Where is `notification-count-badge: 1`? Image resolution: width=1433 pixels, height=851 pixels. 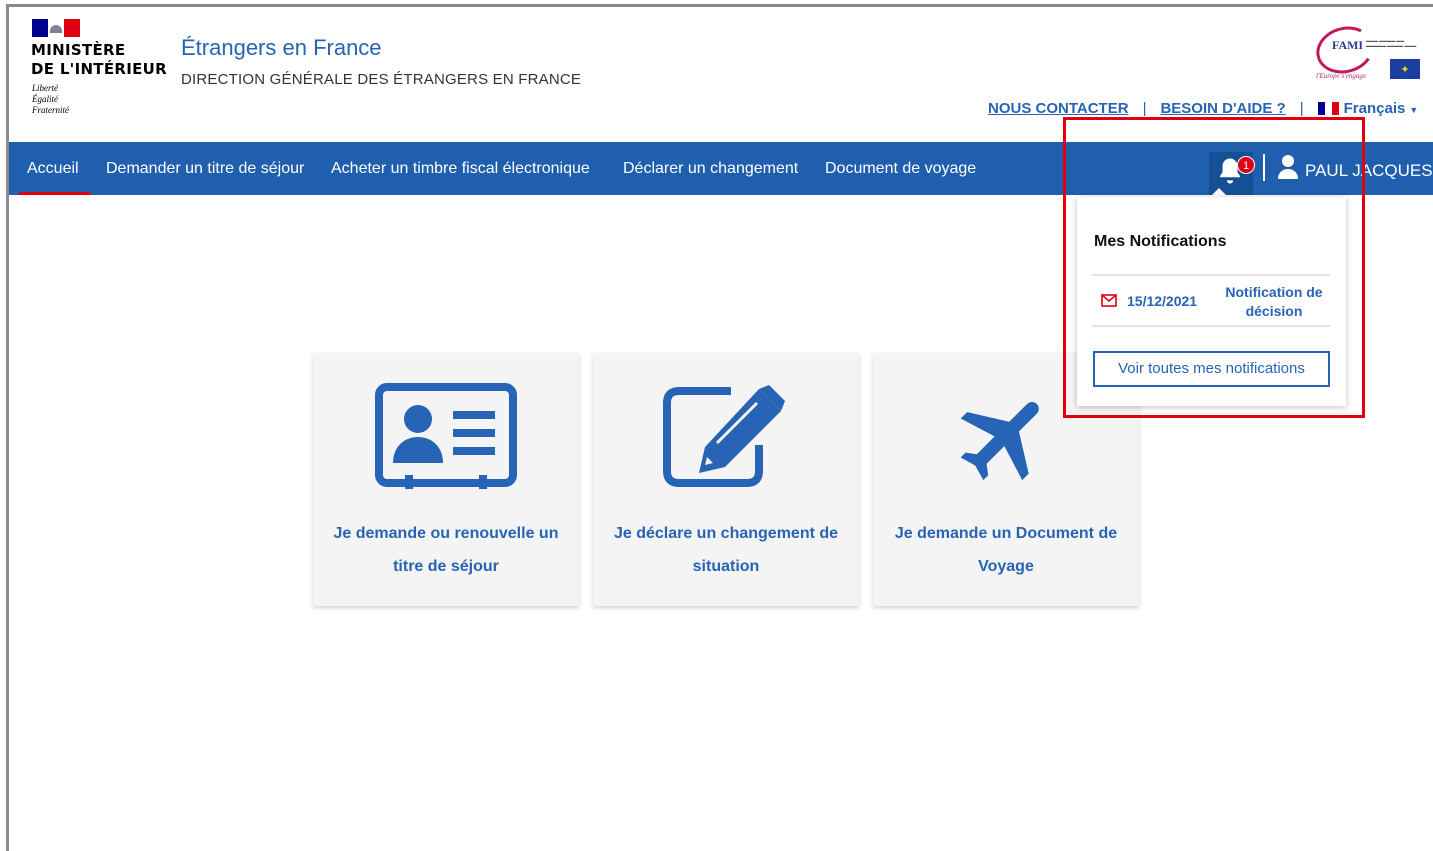 notification-count-badge: 1 is located at coordinates (1246, 165).